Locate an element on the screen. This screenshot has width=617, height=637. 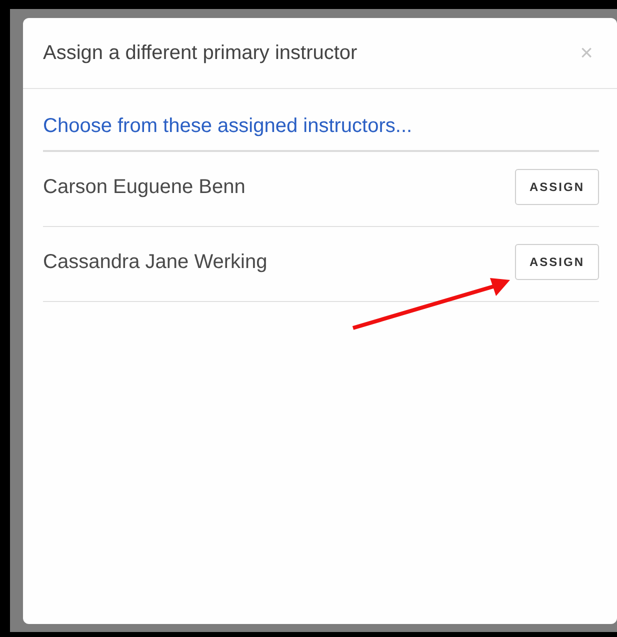
dialog-title: Assign a different primary instructor is located at coordinates (200, 53).